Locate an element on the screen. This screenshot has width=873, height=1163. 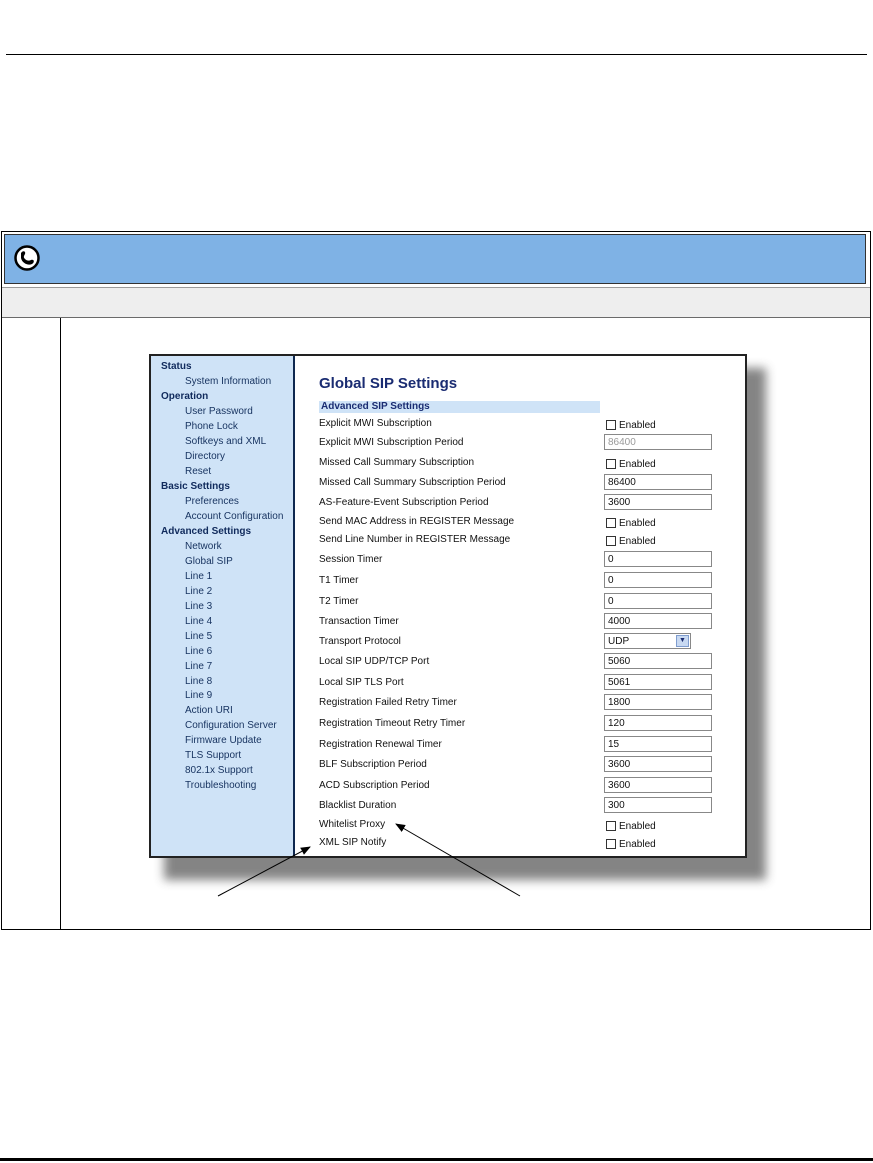
bottom-rule is located at coordinates (436, 1159).